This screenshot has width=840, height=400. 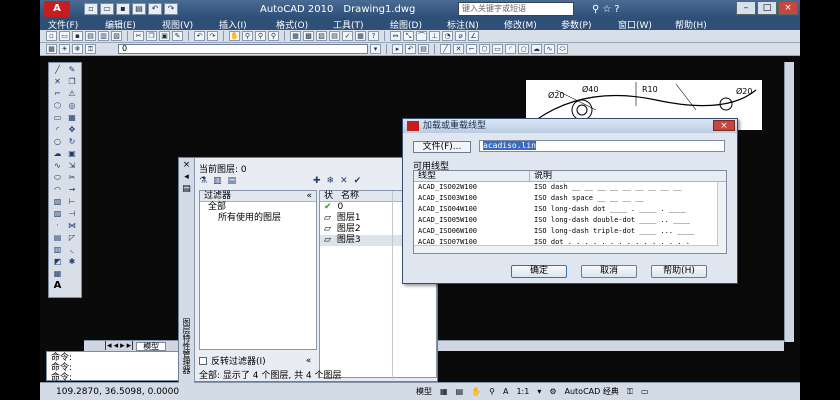 I want to click on menu-window: 窗口(W), so click(x=638, y=24).